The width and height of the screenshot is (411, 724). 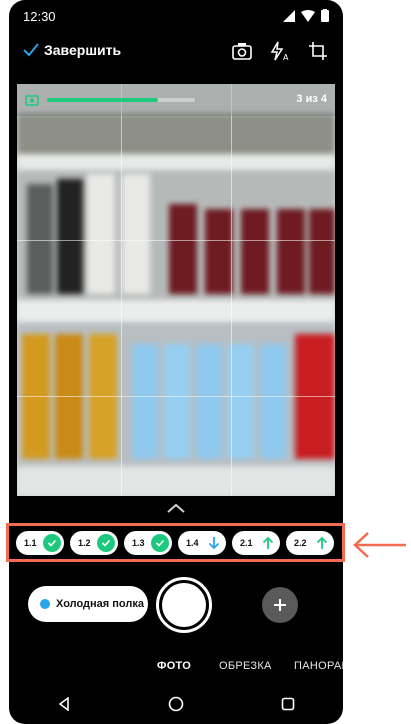 I want to click on status-bar: 12:30, so click(x=176, y=16).